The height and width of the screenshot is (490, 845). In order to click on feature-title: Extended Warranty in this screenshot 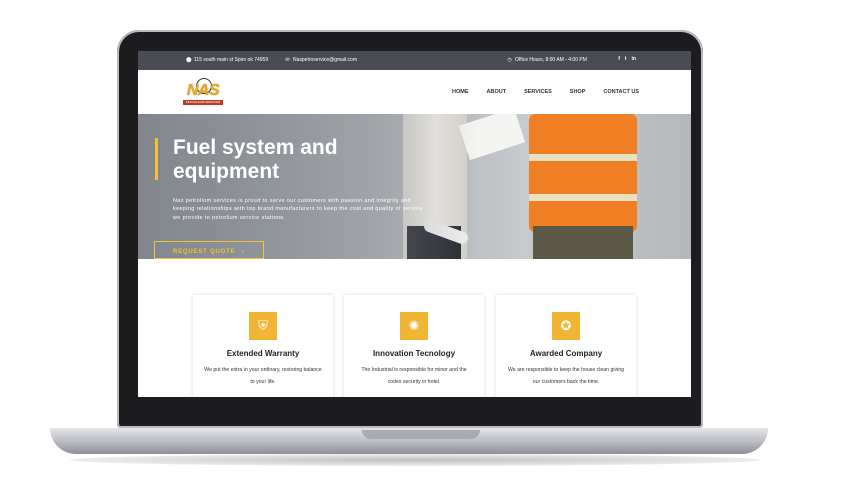, I will do `click(263, 353)`.